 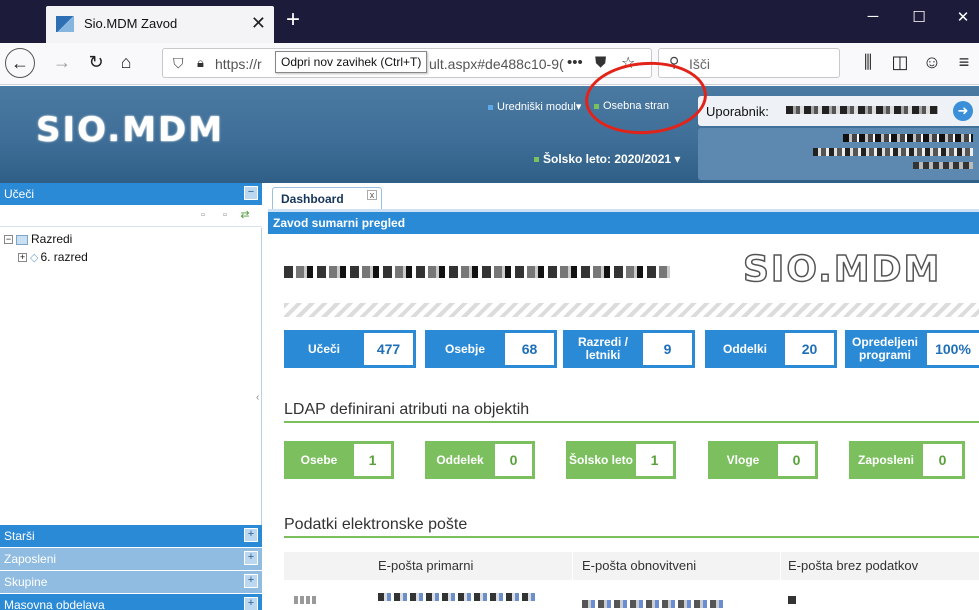 What do you see at coordinates (771, 349) in the screenshot?
I see `stat-oddelki: Oddelki 20` at bounding box center [771, 349].